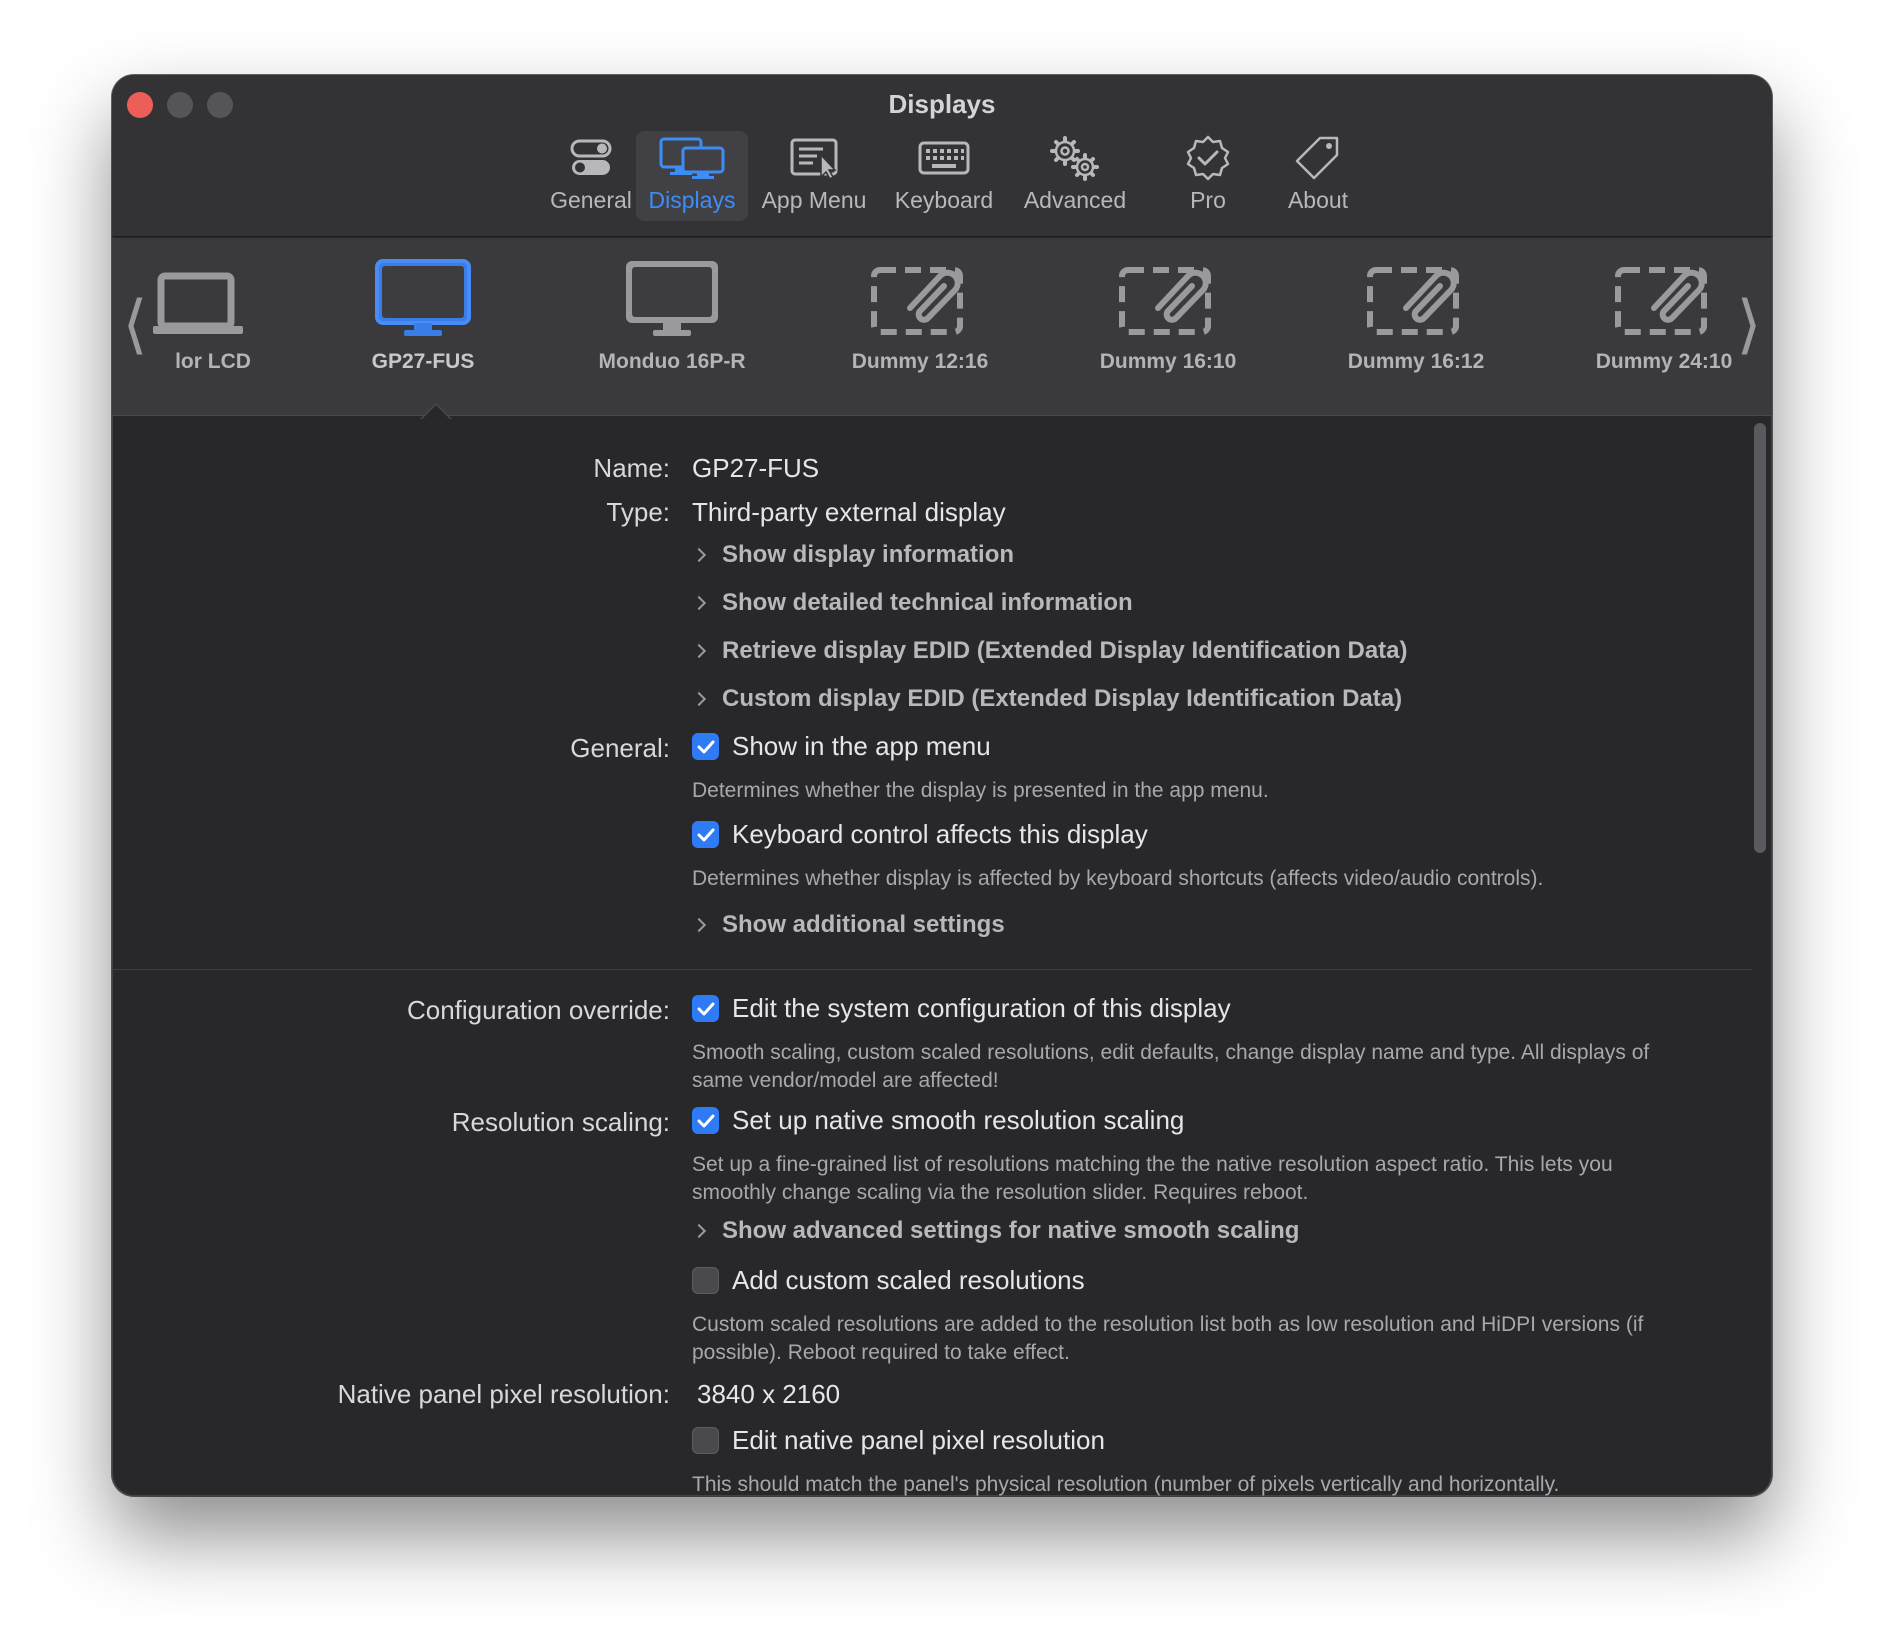 The image size is (1884, 1644). Describe the element at coordinates (769, 1394) in the screenshot. I see `native-resolution-value: 3840 x 2160` at that location.